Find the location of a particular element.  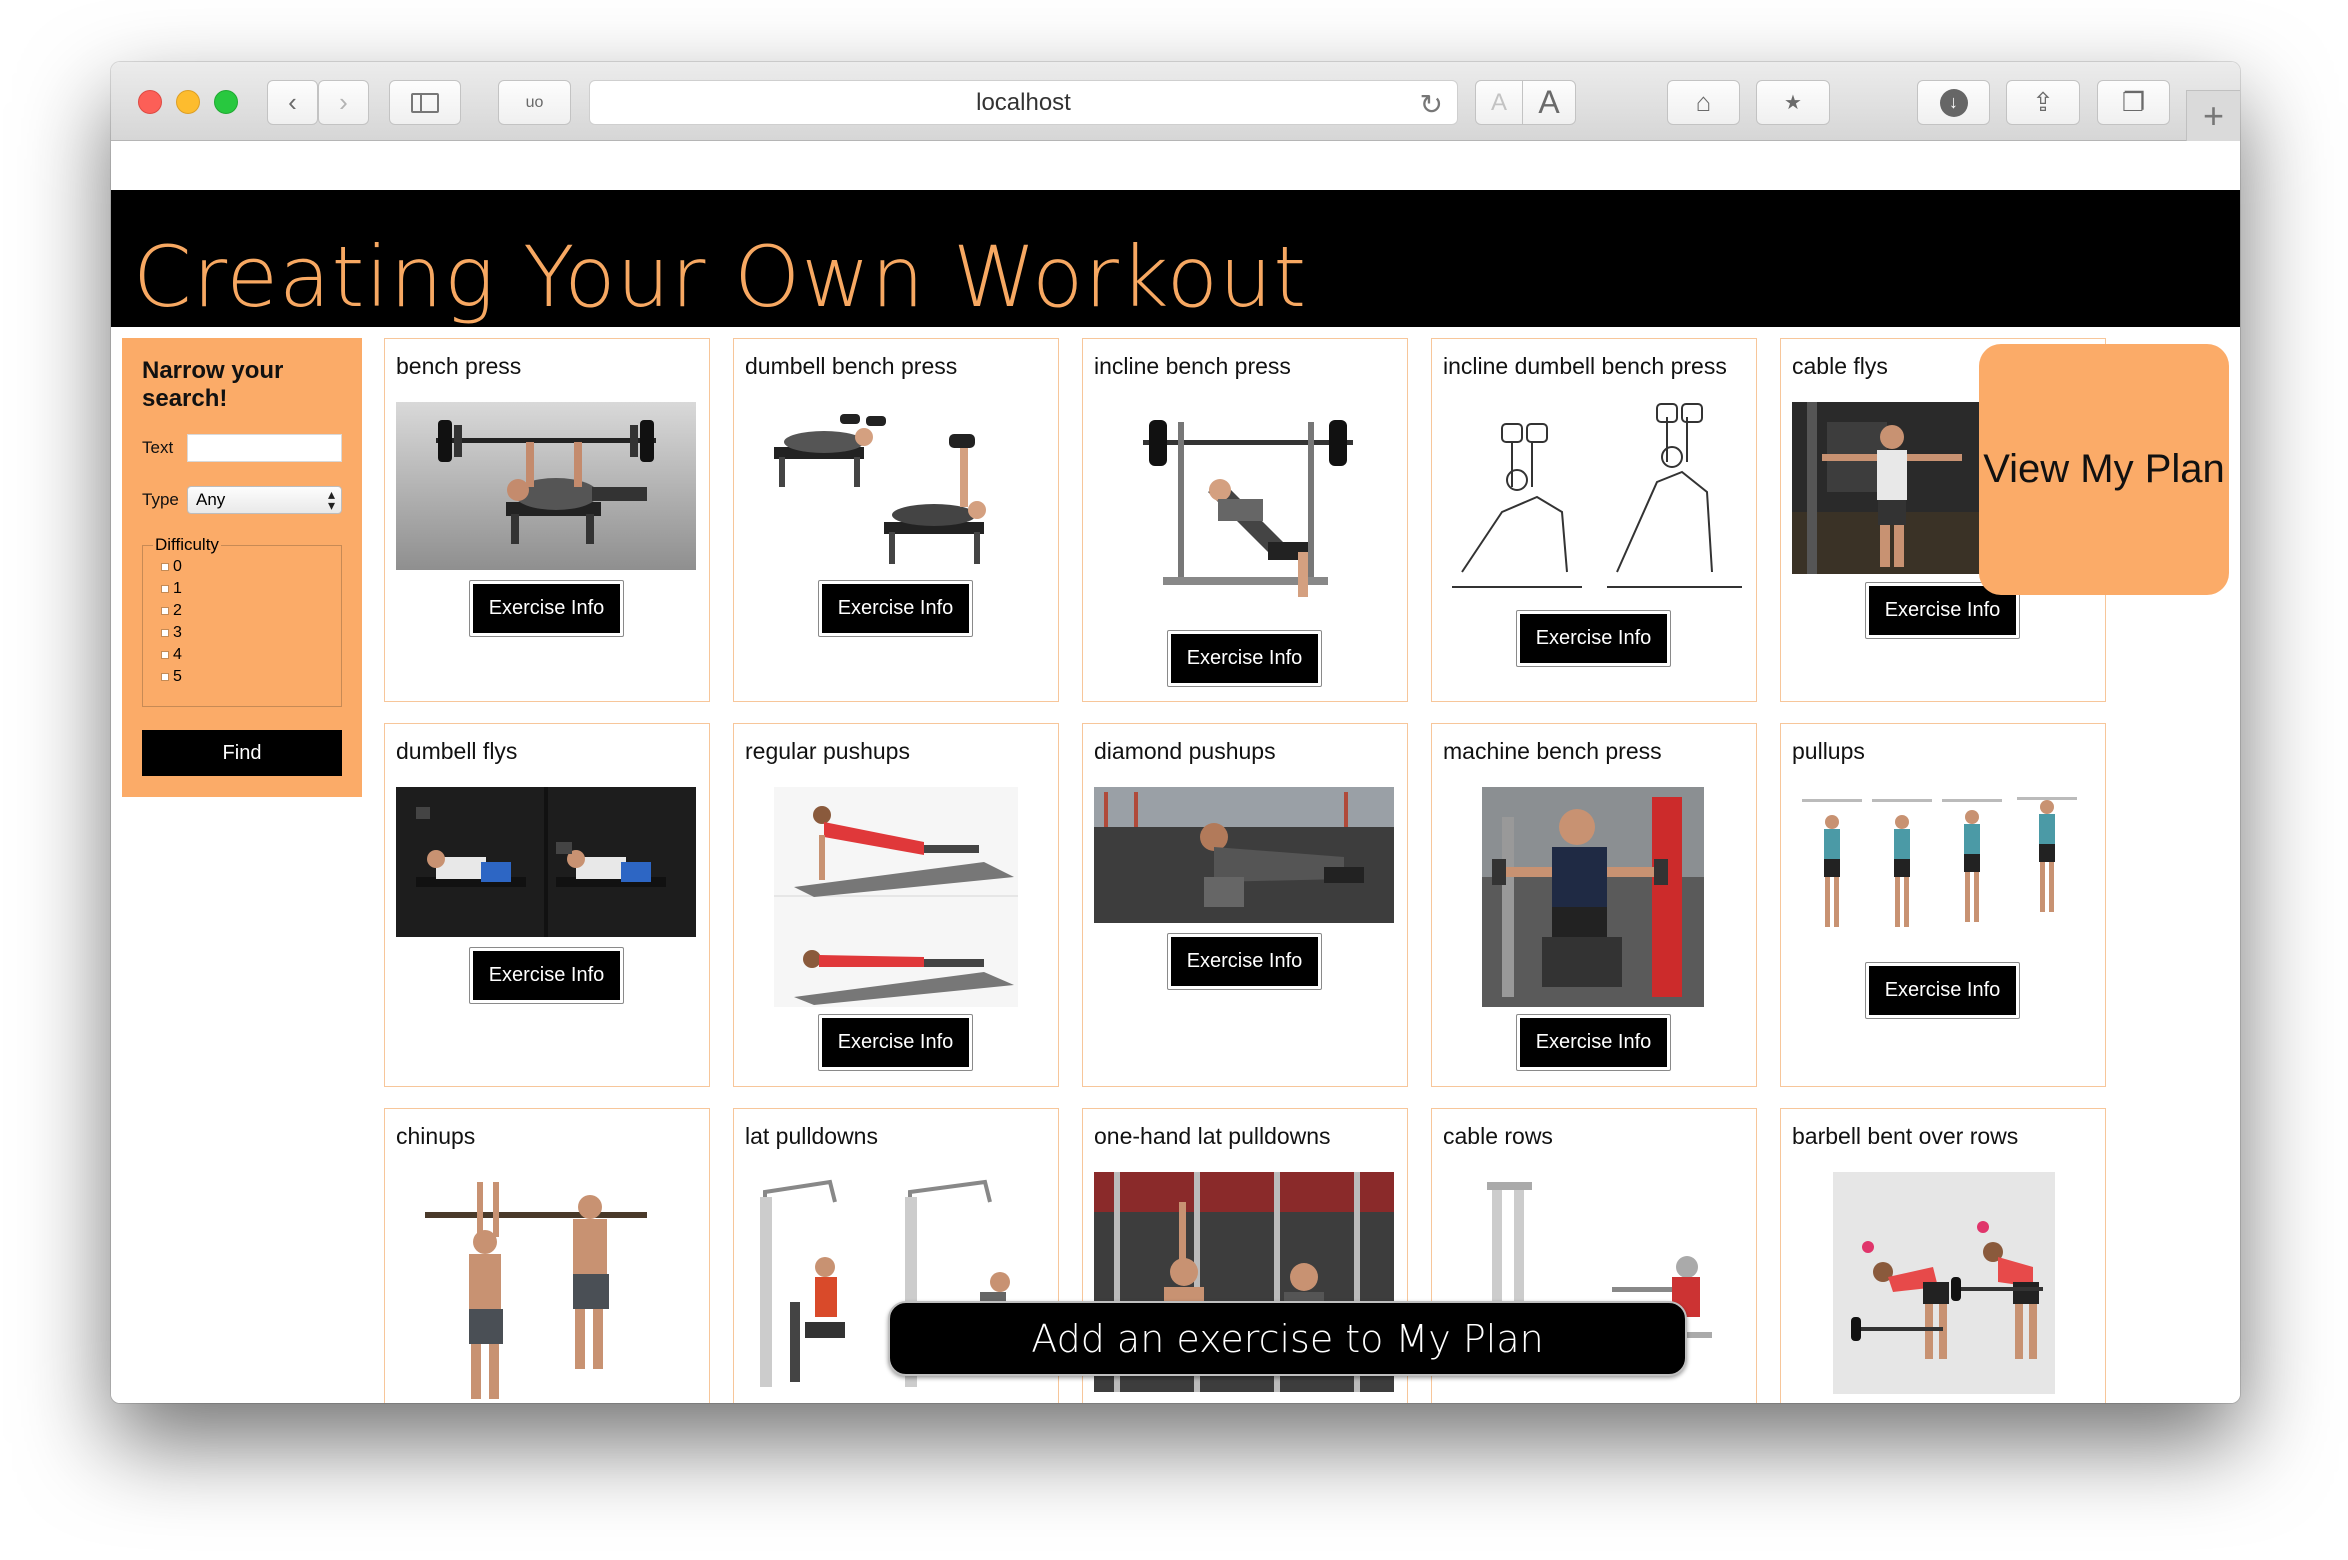

exercise-name: barbell bent over rows is located at coordinates (1905, 1136).